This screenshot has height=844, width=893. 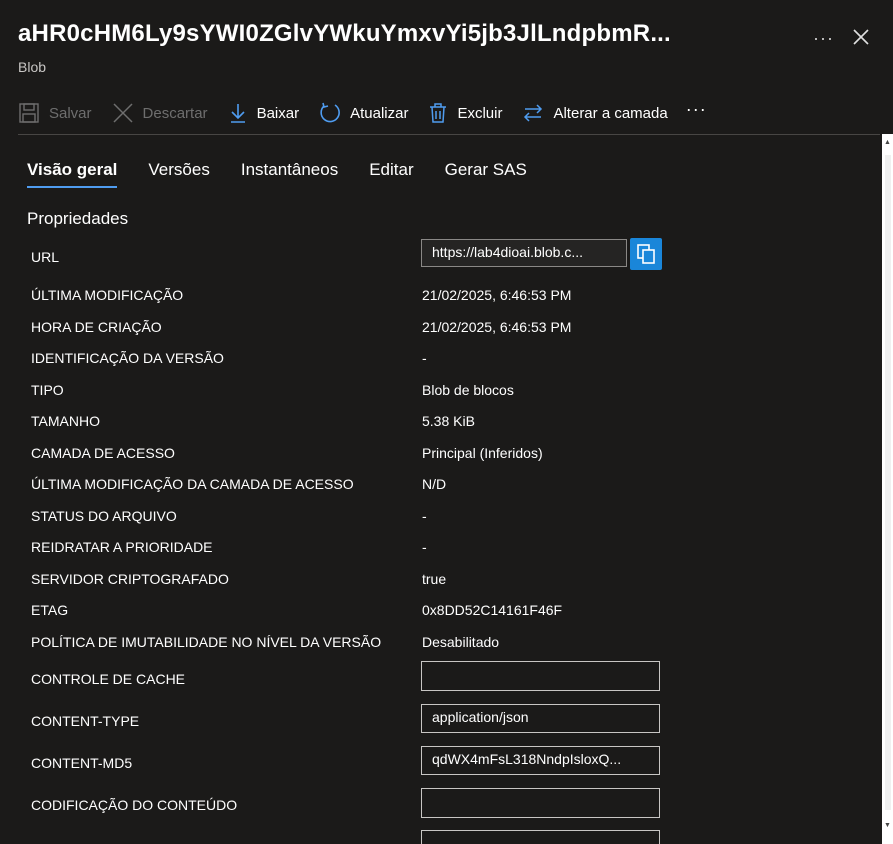 I want to click on property-value: true, so click(x=434, y=579).